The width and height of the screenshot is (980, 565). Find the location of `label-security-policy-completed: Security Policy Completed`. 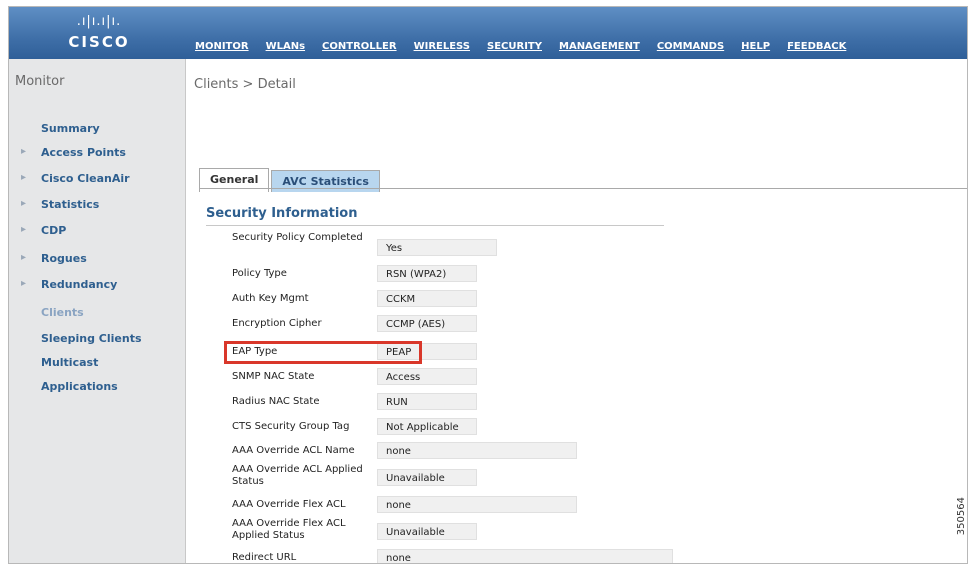

label-security-policy-completed: Security Policy Completed is located at coordinates (297, 237).